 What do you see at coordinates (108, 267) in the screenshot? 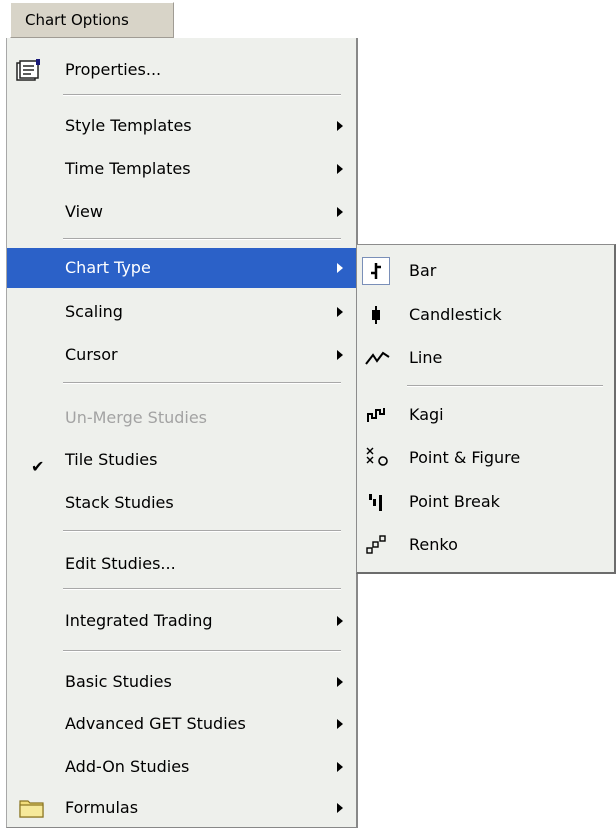
I see `menu-item-label: Chart Type` at bounding box center [108, 267].